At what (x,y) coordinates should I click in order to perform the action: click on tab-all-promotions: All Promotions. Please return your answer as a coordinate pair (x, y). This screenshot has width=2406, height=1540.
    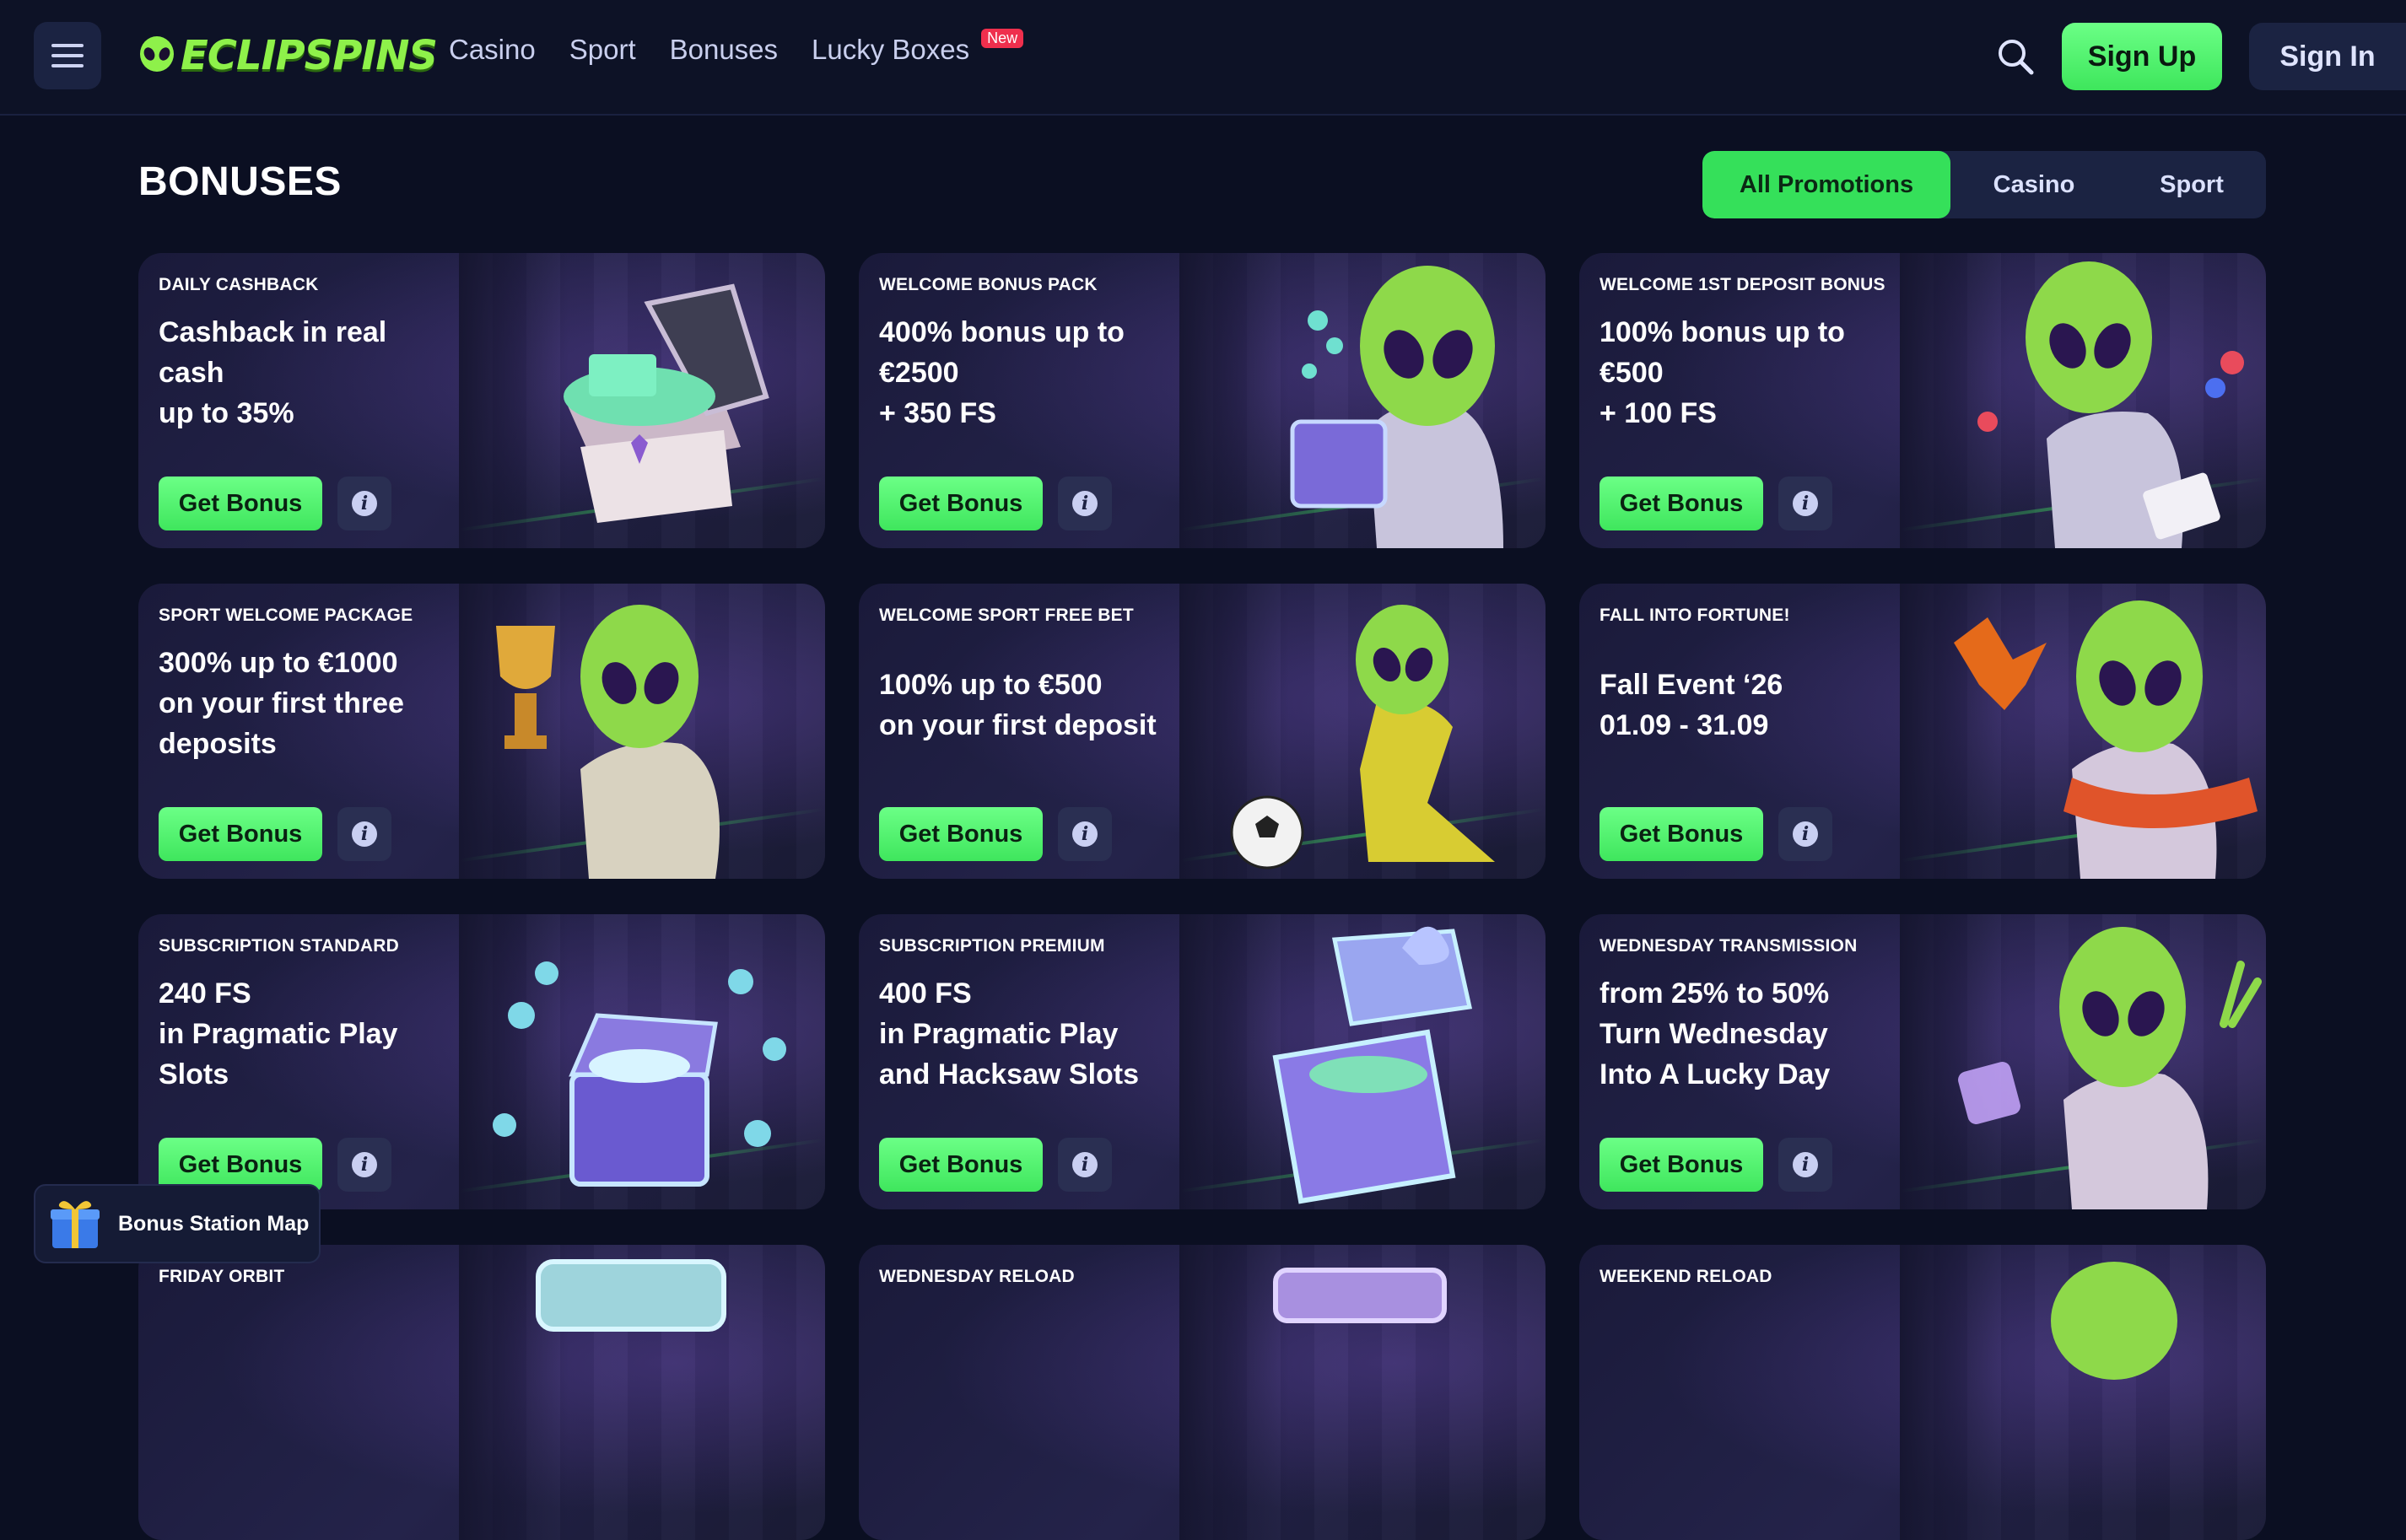
    Looking at the image, I should click on (1826, 184).